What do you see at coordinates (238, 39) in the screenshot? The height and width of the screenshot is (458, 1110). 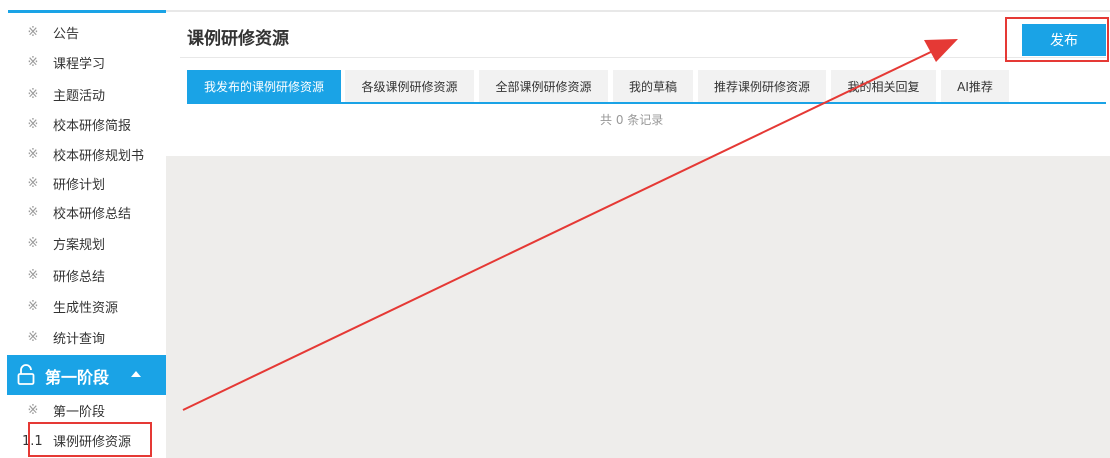 I see `page-title: 课例研修资源` at bounding box center [238, 39].